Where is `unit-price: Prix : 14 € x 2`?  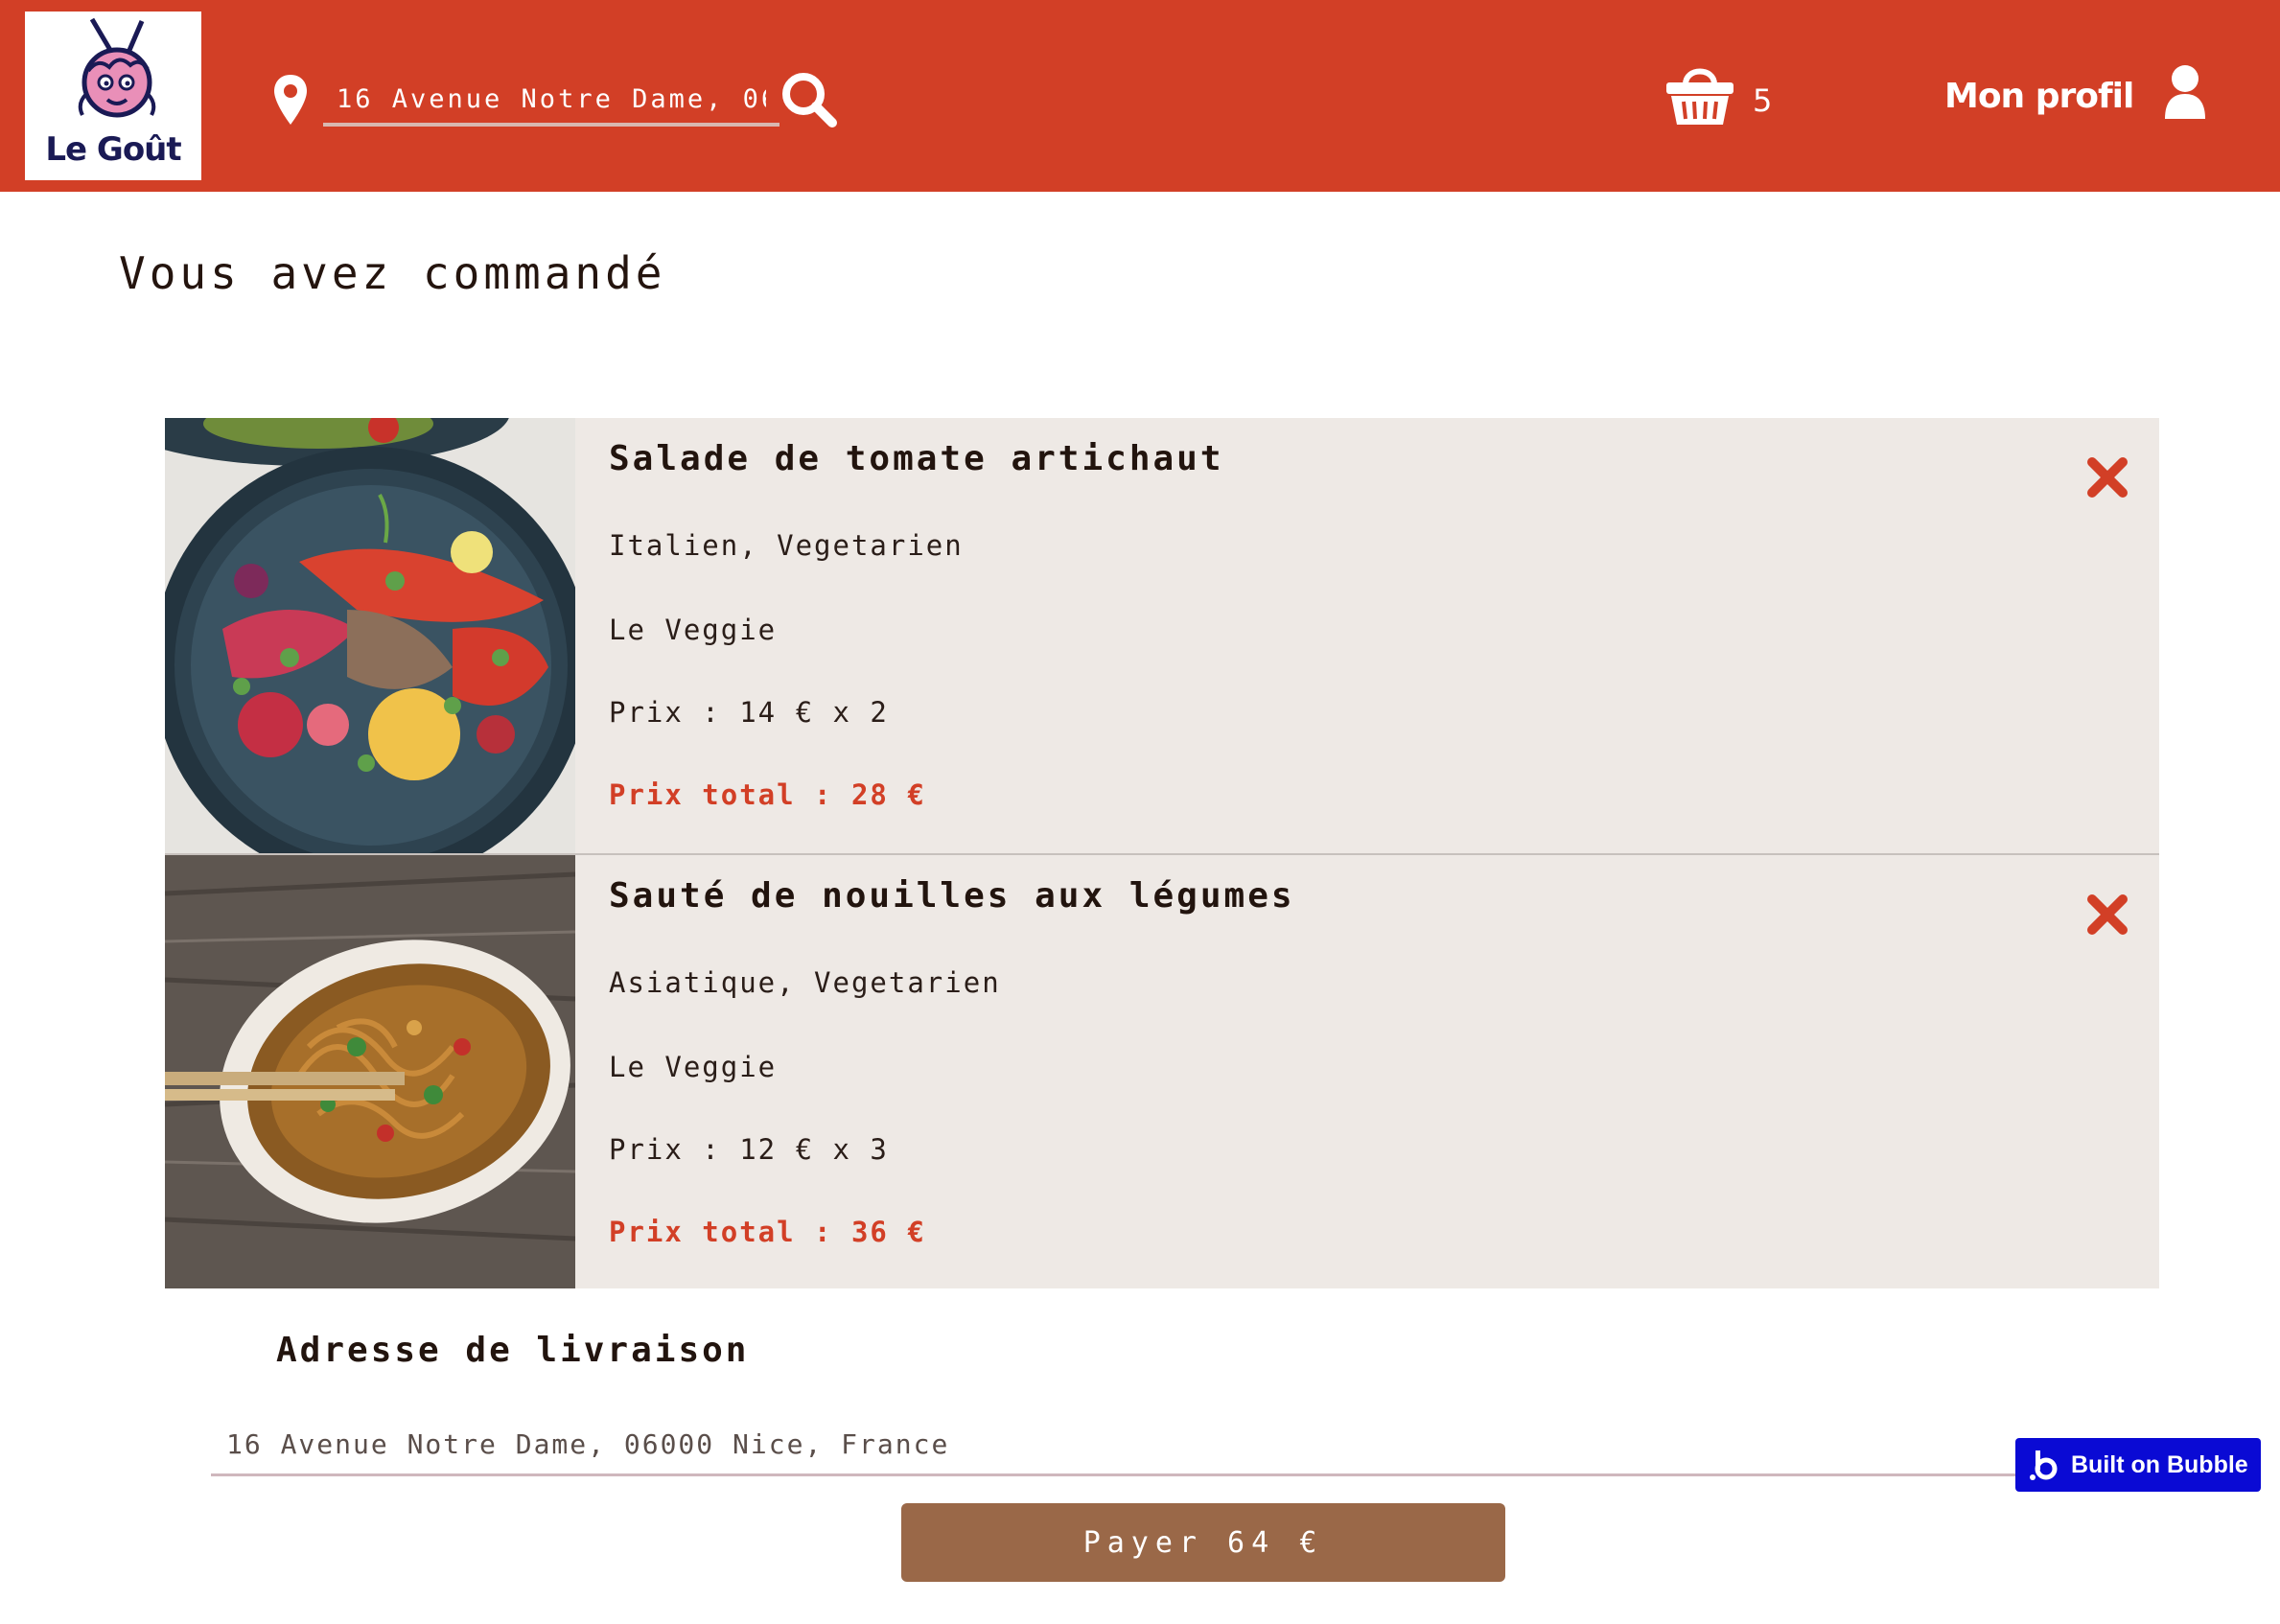
unit-price: Prix : 14 € x 2 is located at coordinates (749, 712).